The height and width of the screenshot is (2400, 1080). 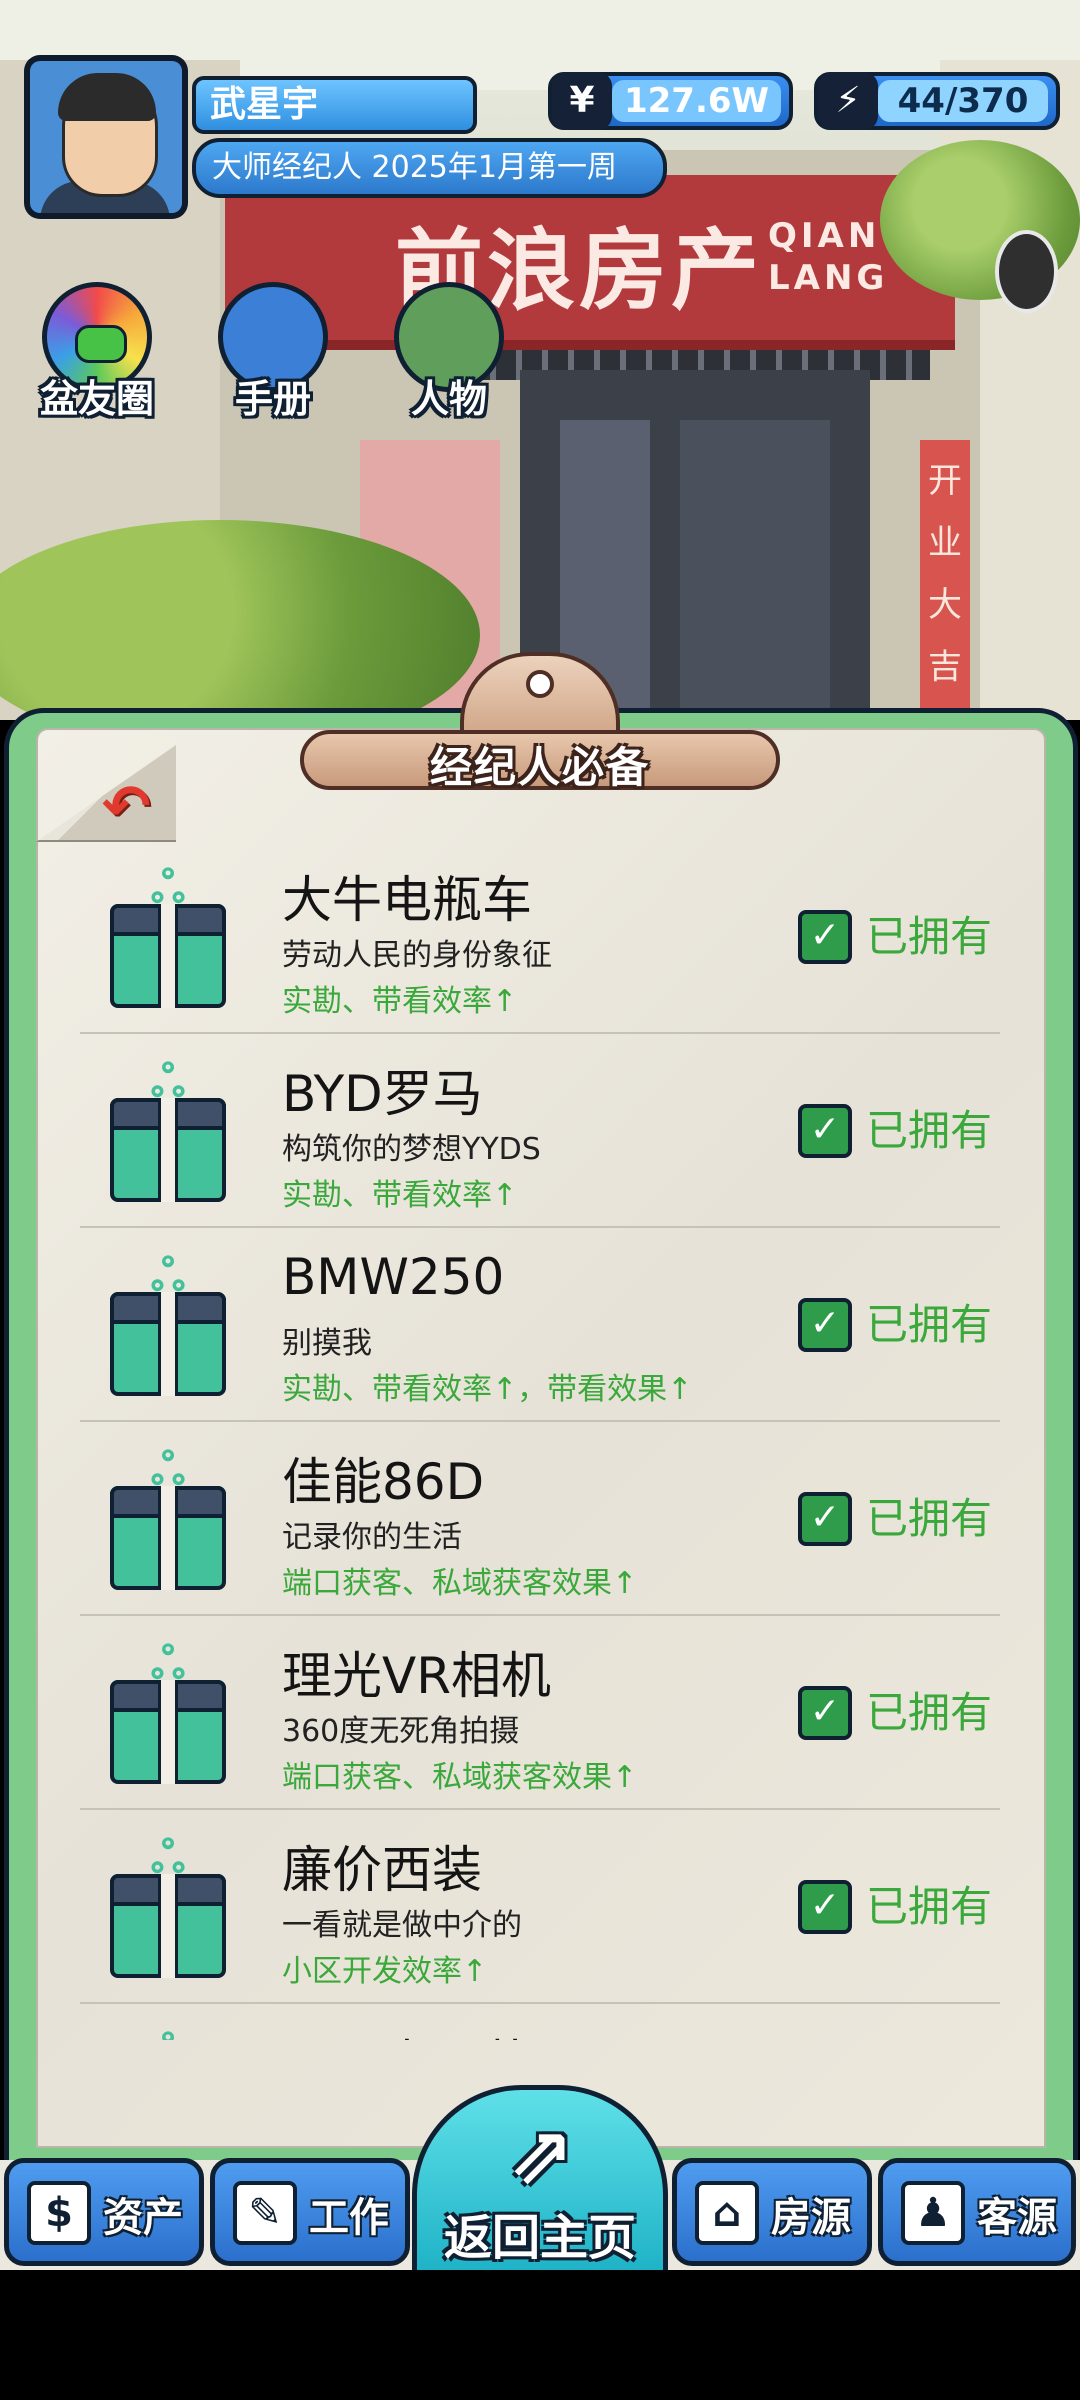 I want to click on item-name: 大牛电瓶车, so click(x=407, y=900).